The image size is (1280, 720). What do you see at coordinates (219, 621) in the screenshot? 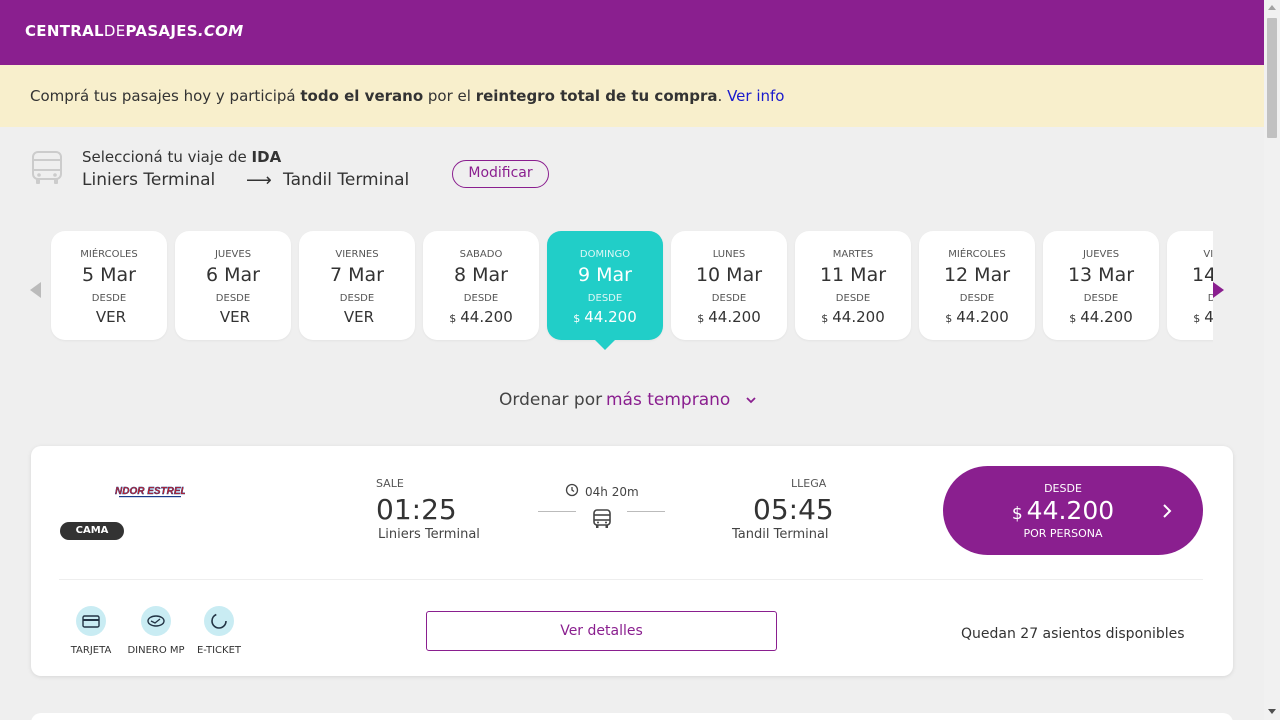
I see `eticket-icon` at bounding box center [219, 621].